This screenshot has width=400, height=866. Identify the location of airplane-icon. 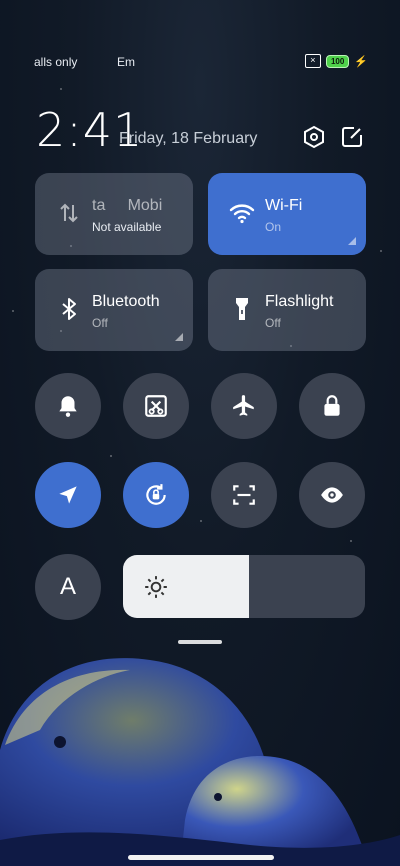
(243, 405).